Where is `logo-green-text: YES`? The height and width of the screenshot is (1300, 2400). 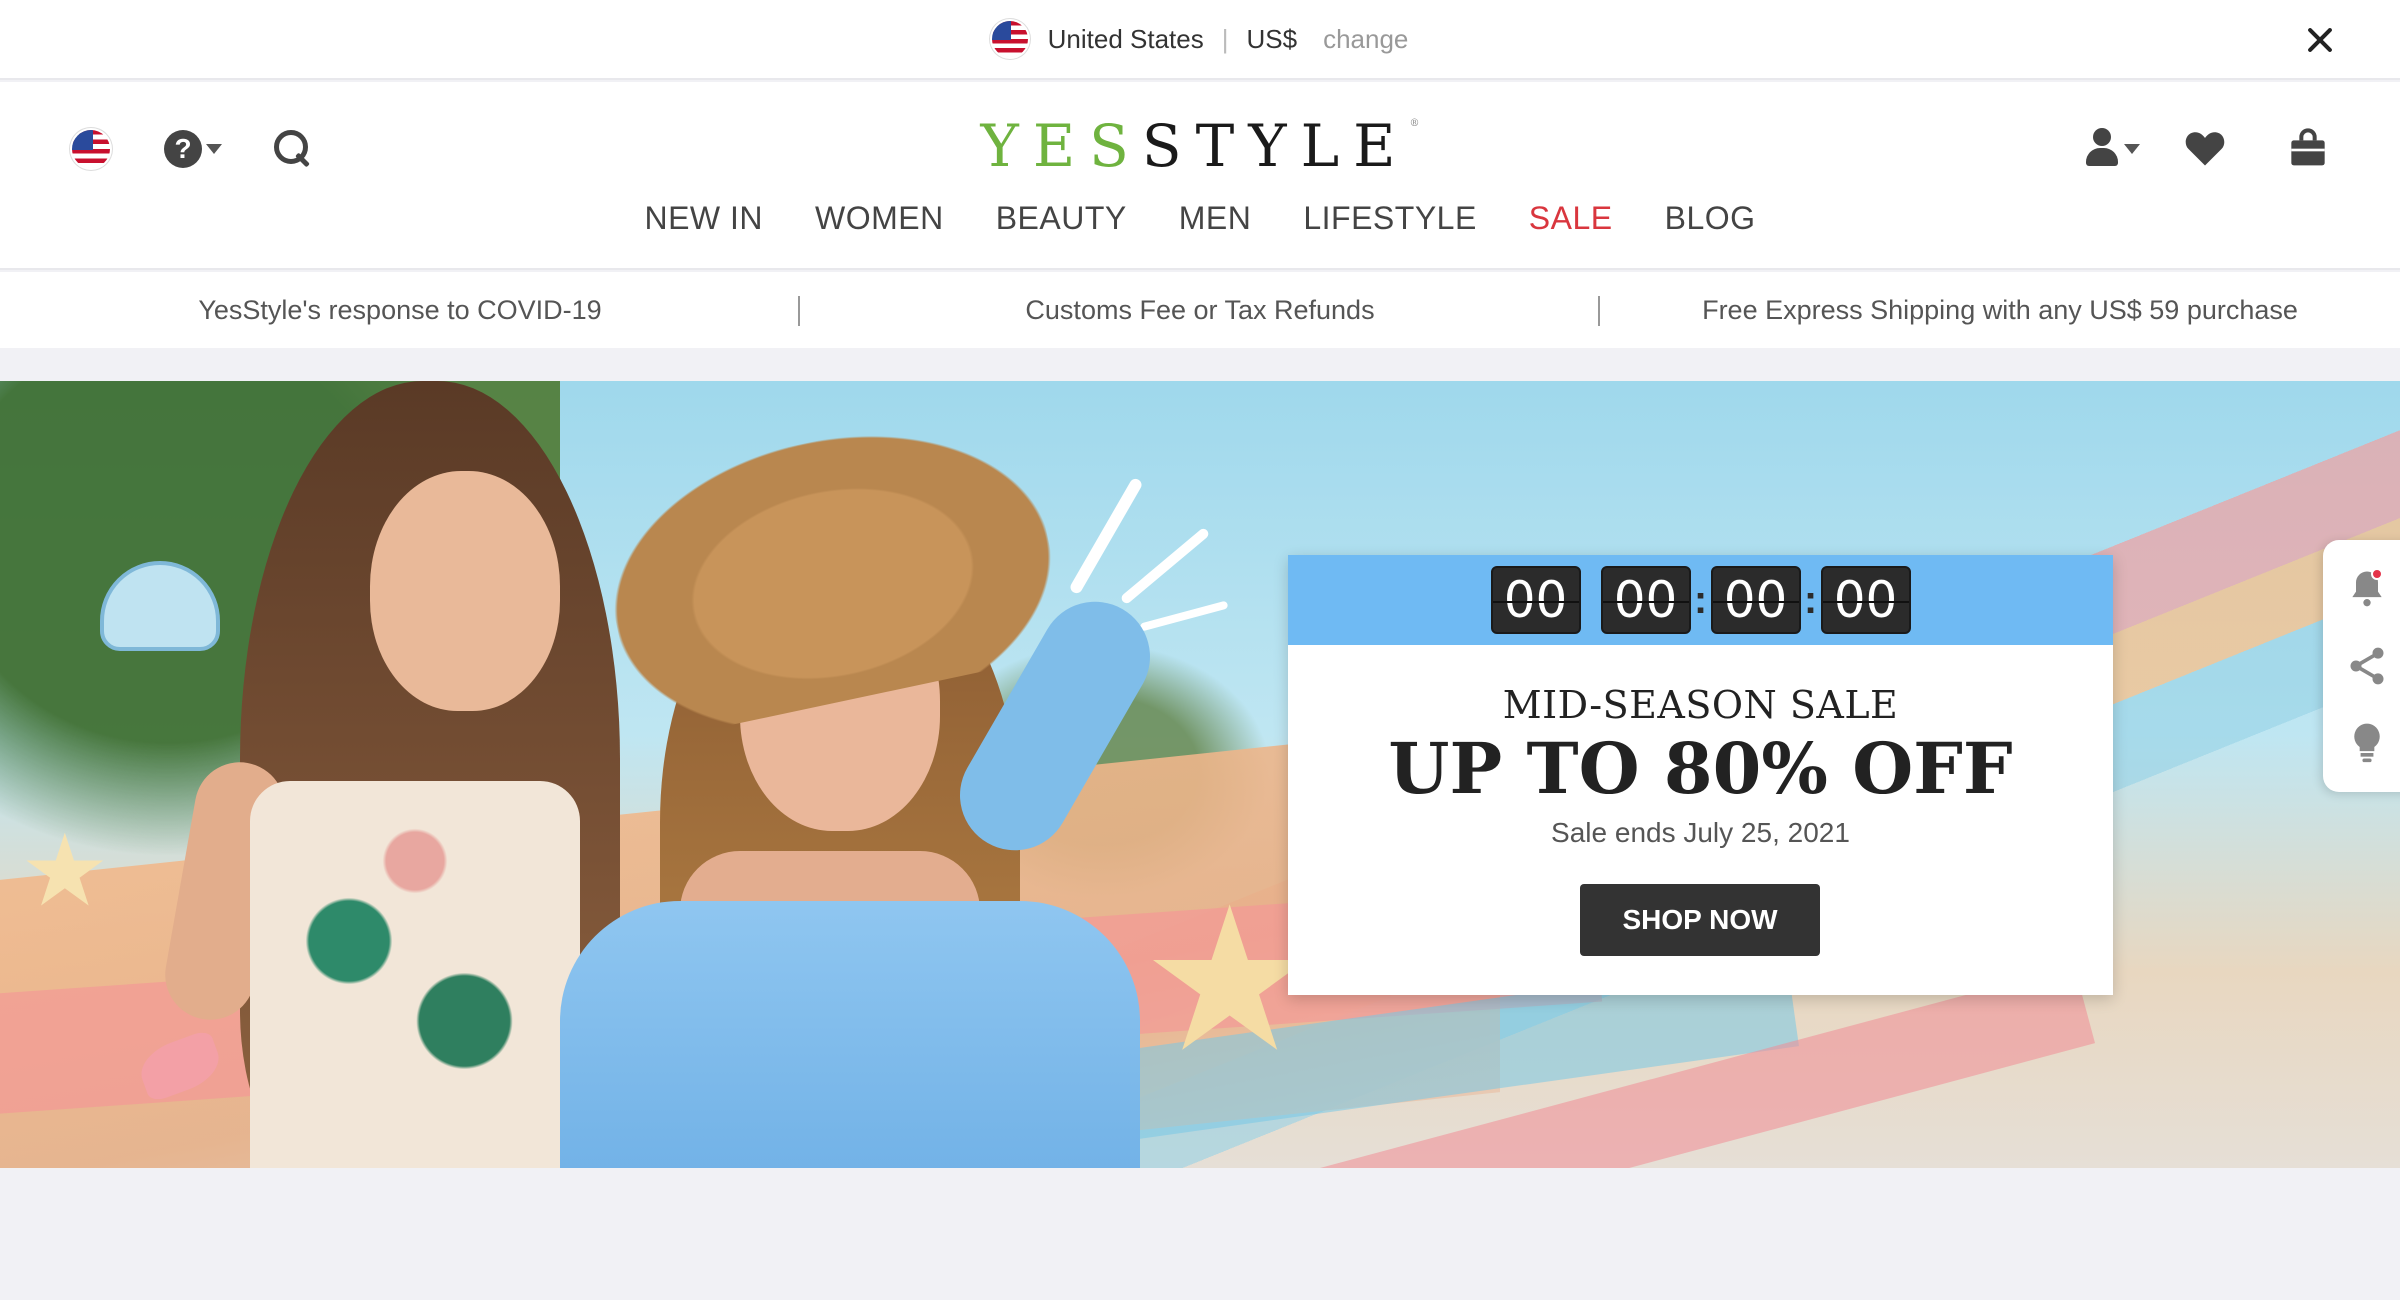
logo-green-text: YES is located at coordinates (1061, 146).